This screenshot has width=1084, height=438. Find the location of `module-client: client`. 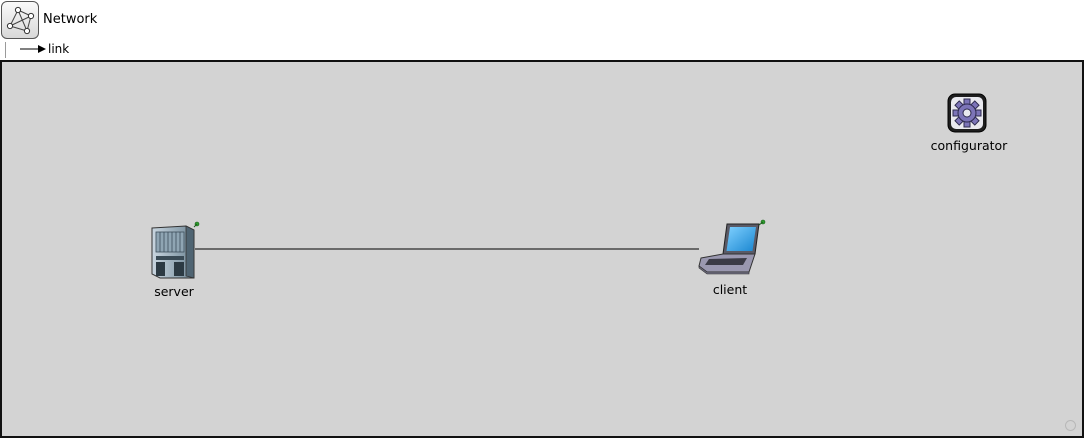

module-client: client is located at coordinates (732, 258).